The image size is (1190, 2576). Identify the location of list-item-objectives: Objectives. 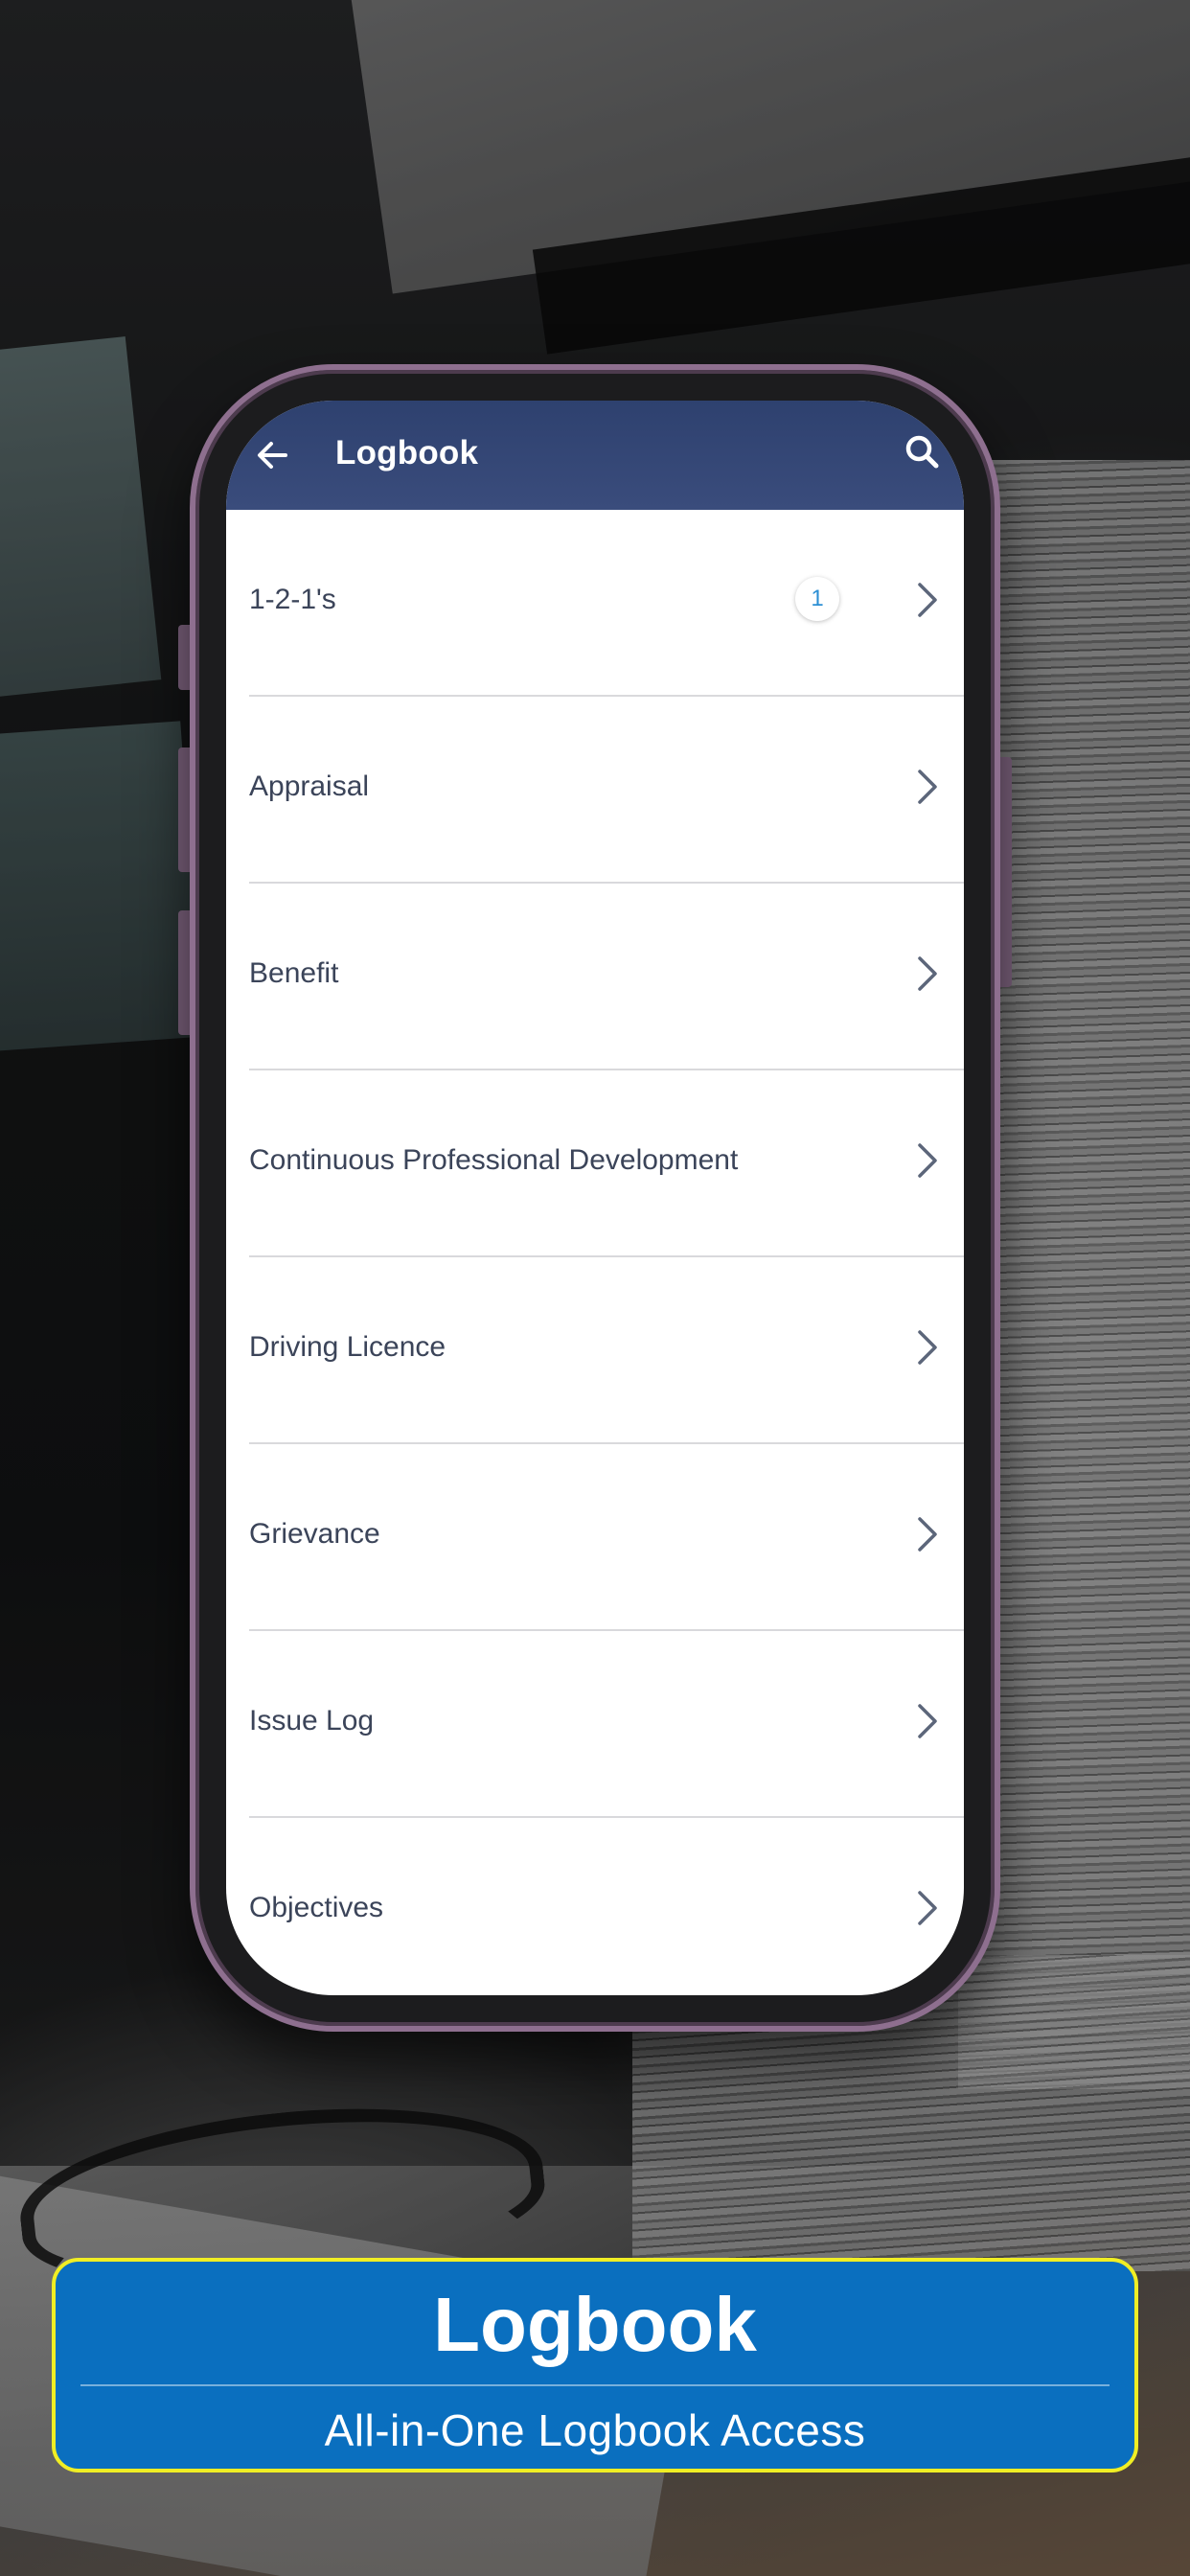
(595, 1906).